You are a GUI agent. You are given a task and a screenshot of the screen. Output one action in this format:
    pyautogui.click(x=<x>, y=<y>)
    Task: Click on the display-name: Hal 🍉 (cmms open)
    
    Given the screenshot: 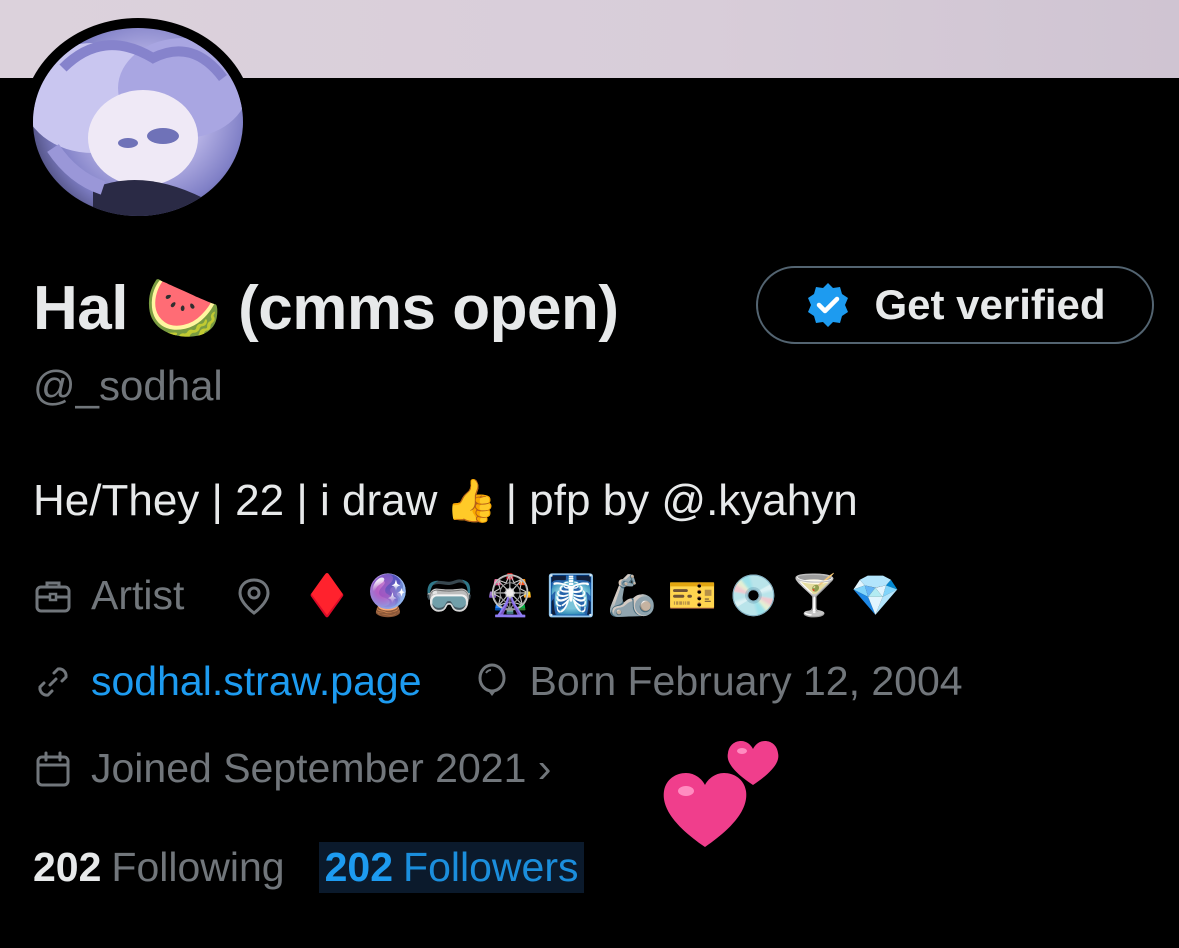 What is the action you would take?
    pyautogui.click(x=326, y=308)
    